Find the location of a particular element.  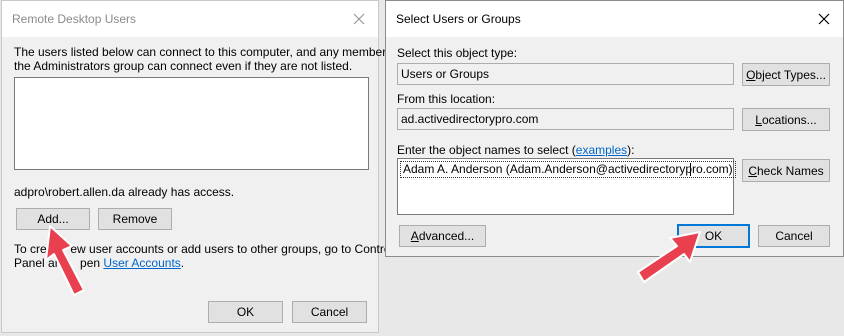

text-caret is located at coordinates (690, 169).